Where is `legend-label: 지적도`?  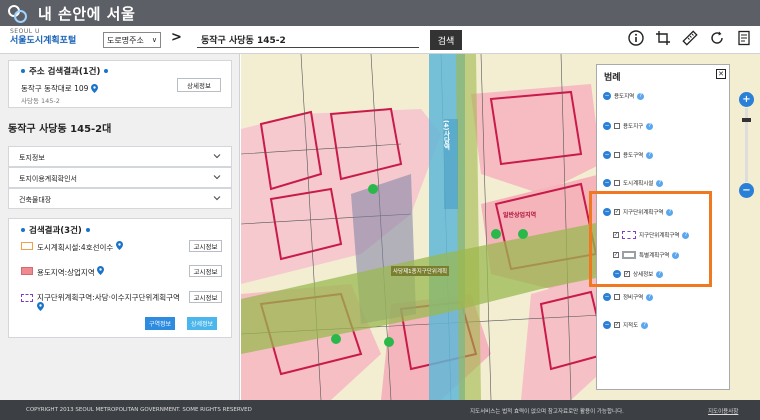
legend-label: 지적도 is located at coordinates (631, 326).